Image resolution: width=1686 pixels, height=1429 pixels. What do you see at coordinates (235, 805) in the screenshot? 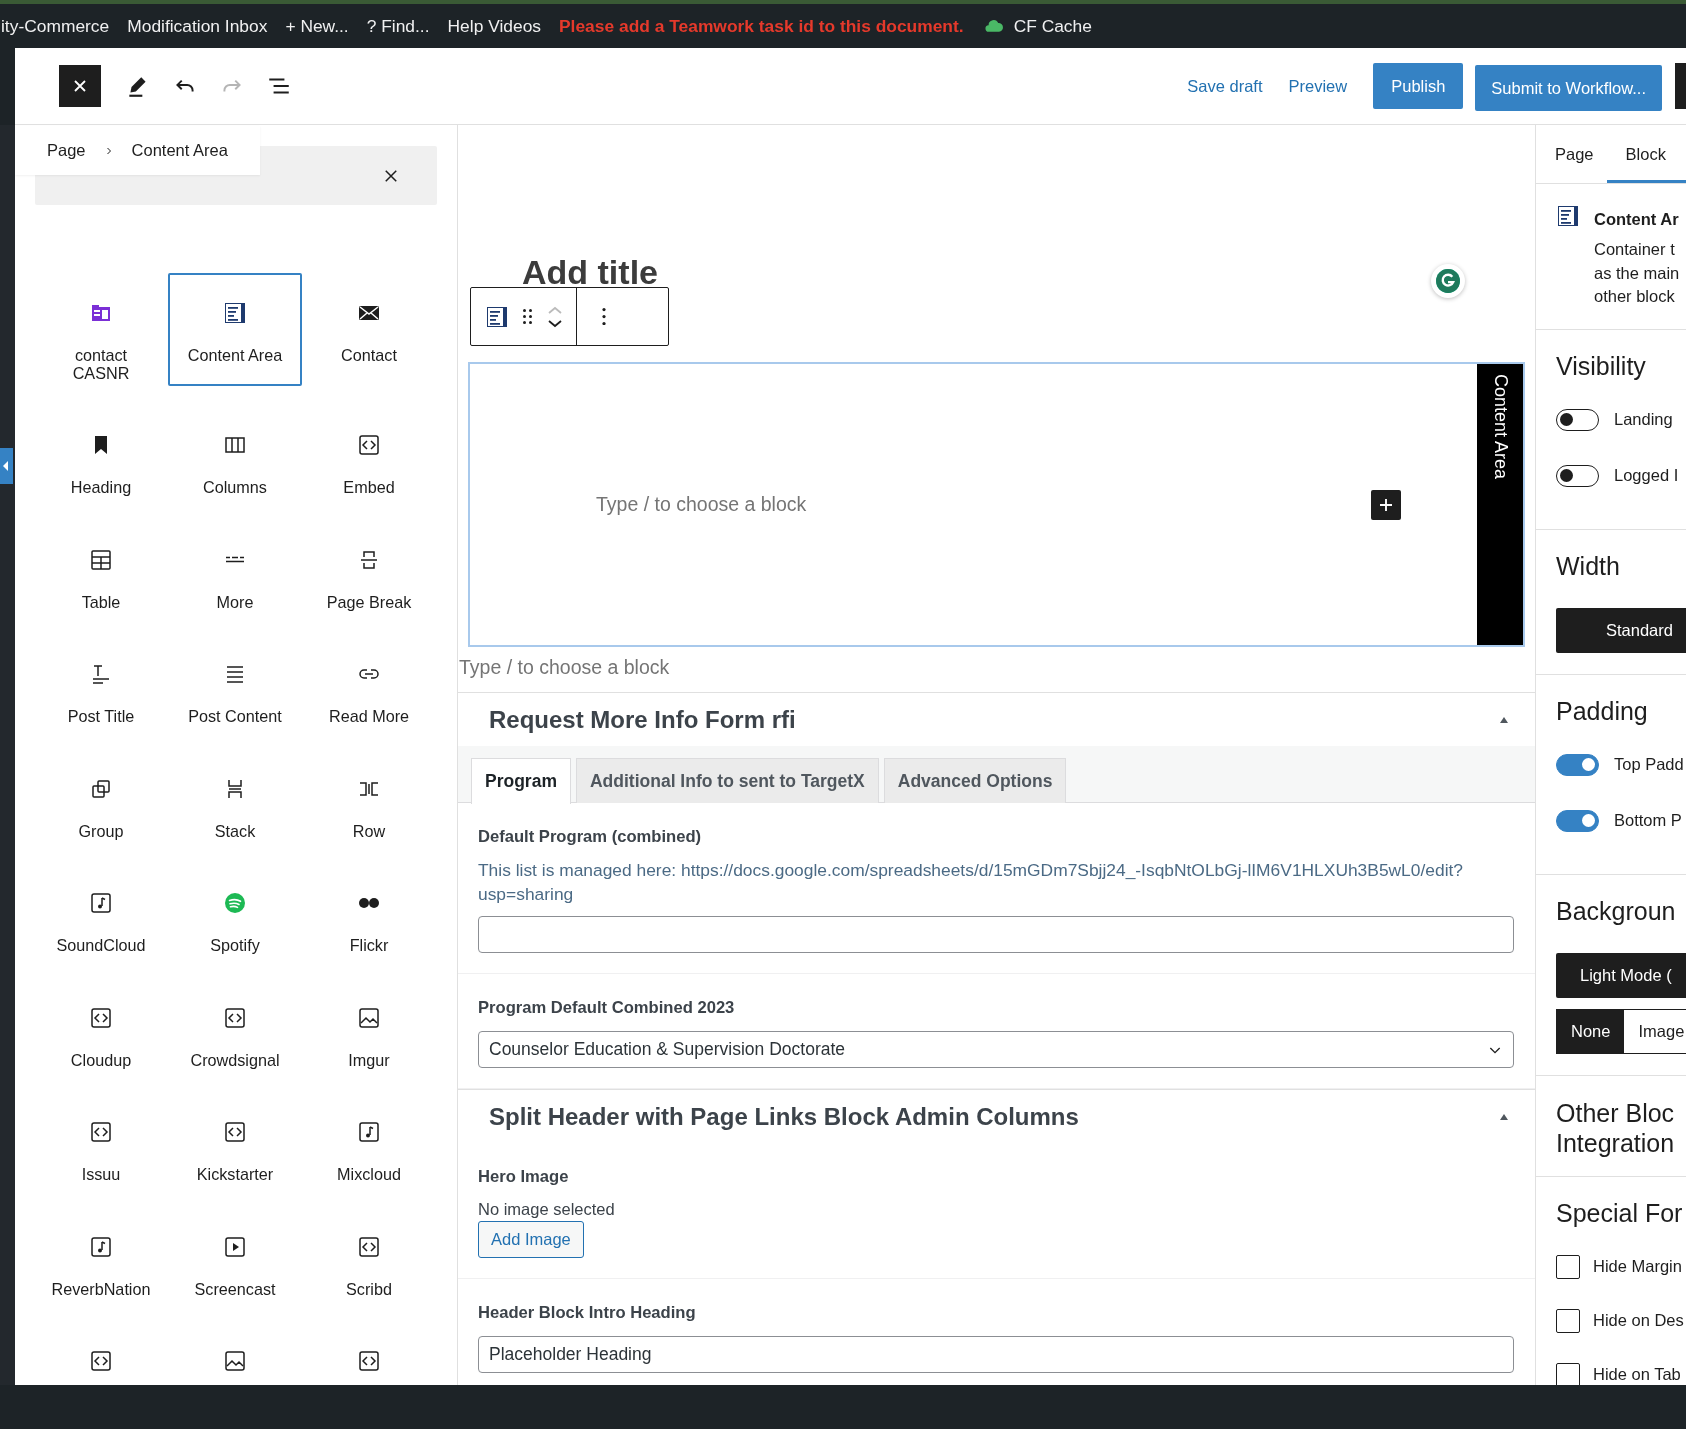
I see `block-item: Stack` at bounding box center [235, 805].